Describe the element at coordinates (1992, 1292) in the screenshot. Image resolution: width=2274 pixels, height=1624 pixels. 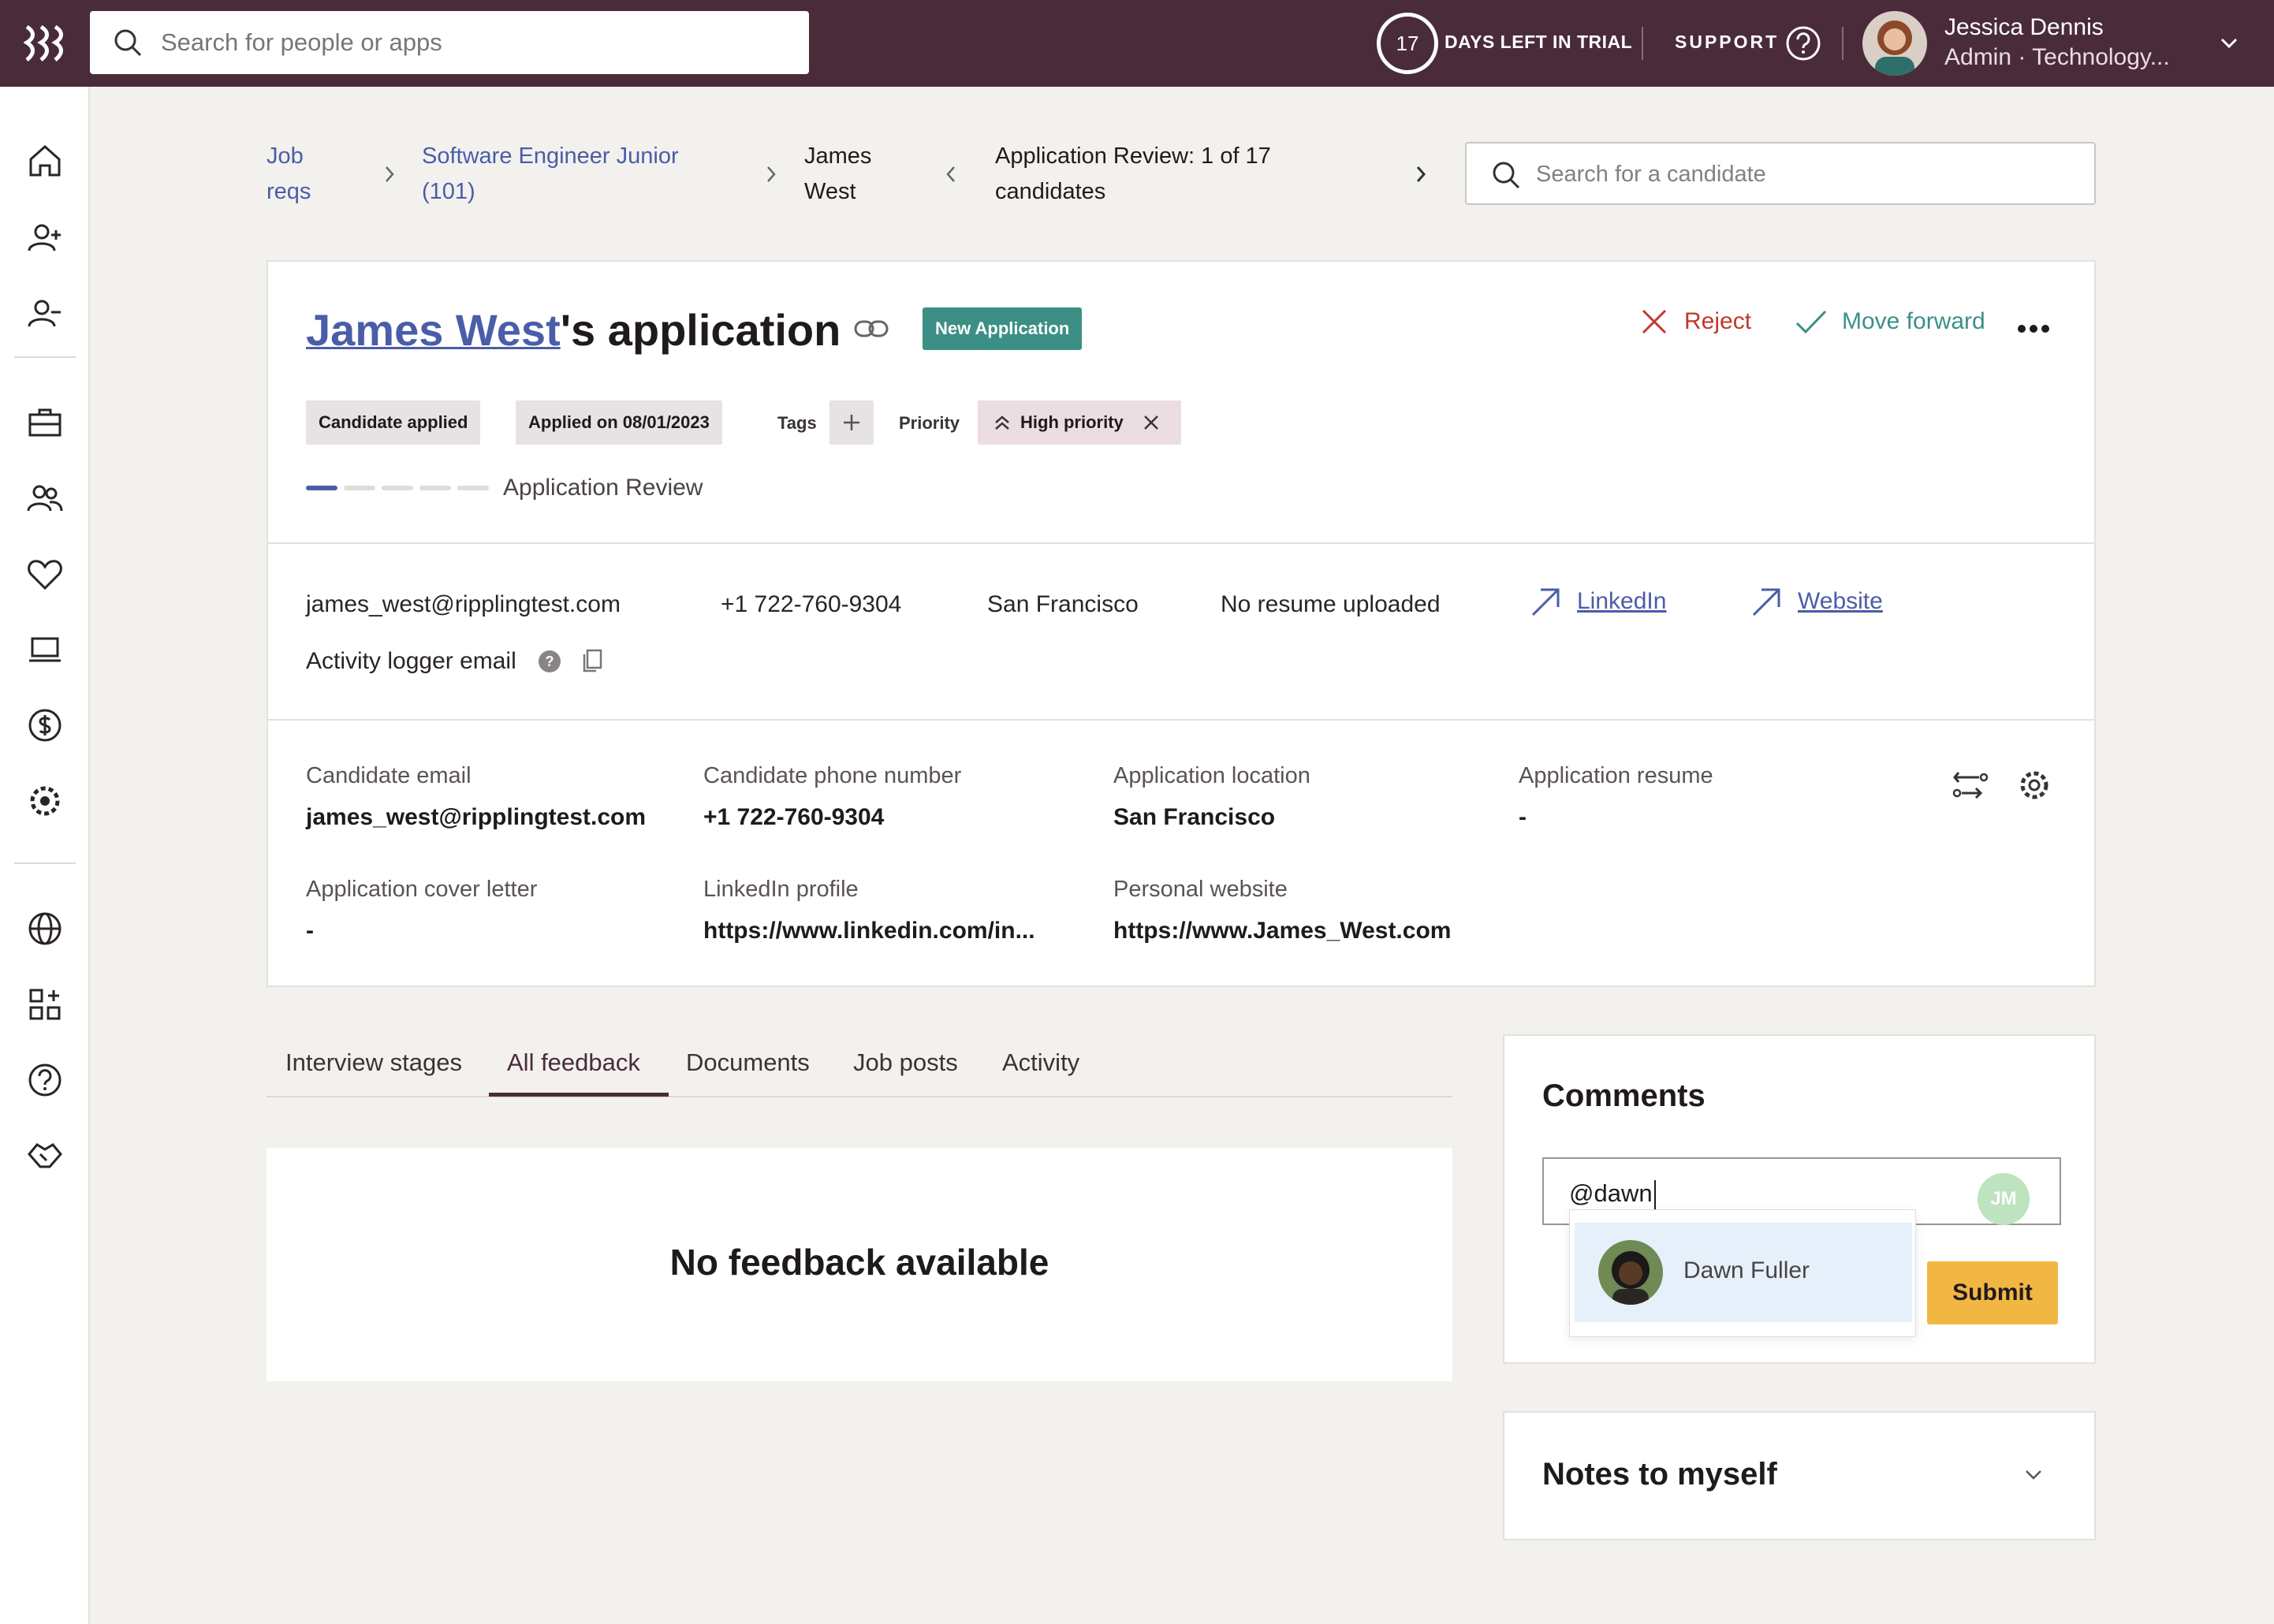
I see `submit-comment-button: Submit` at that location.